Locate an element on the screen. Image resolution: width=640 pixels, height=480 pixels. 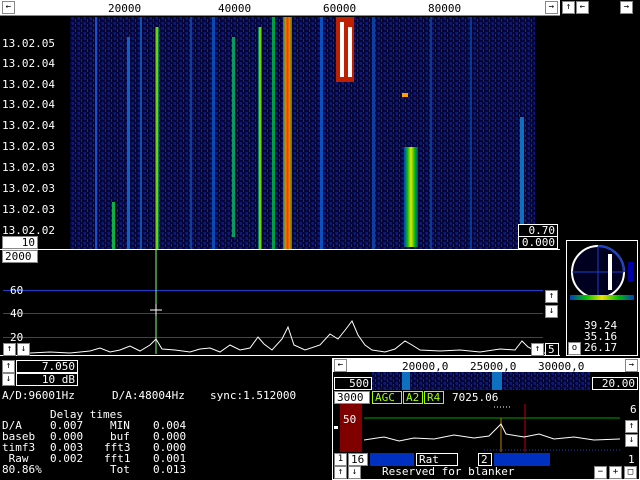
level-bar is located at coordinates (351, 428).